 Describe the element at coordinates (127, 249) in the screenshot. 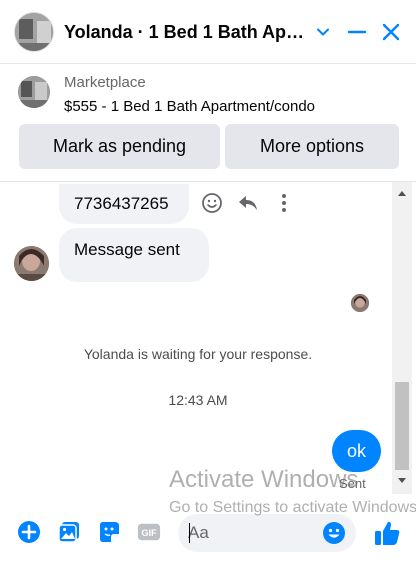

I see `message-text: Message sent` at that location.